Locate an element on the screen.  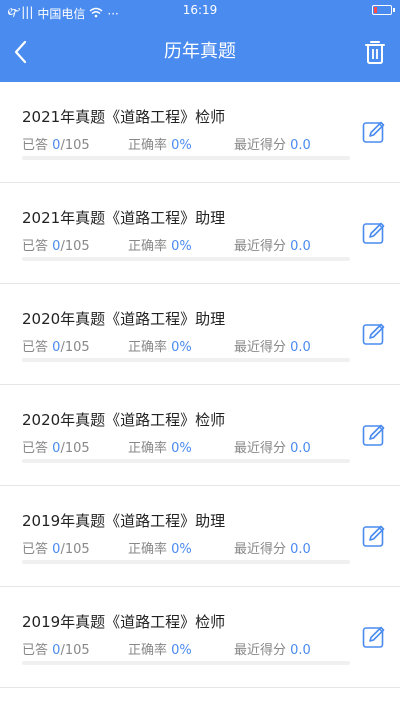
exam-row: 2020年真题《道路工程》助理 已答 0/105 正确率 0% 最近得分 0.0 is located at coordinates (200, 334).